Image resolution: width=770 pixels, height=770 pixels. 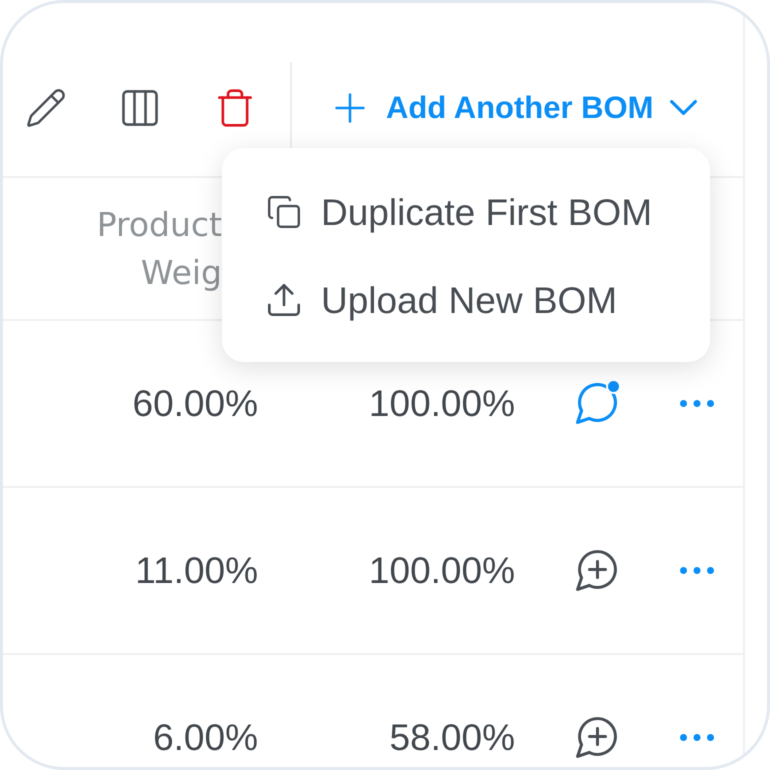 What do you see at coordinates (452, 737) in the screenshot?
I see `table-cell: 58.00%` at bounding box center [452, 737].